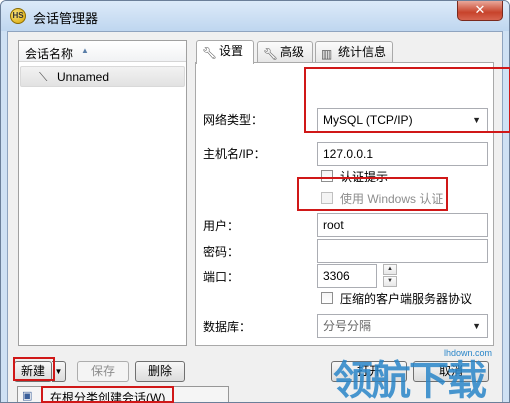 The width and height of the screenshot is (510, 403). I want to click on tab-advanced: 🔧︎ 高级, so click(285, 52).